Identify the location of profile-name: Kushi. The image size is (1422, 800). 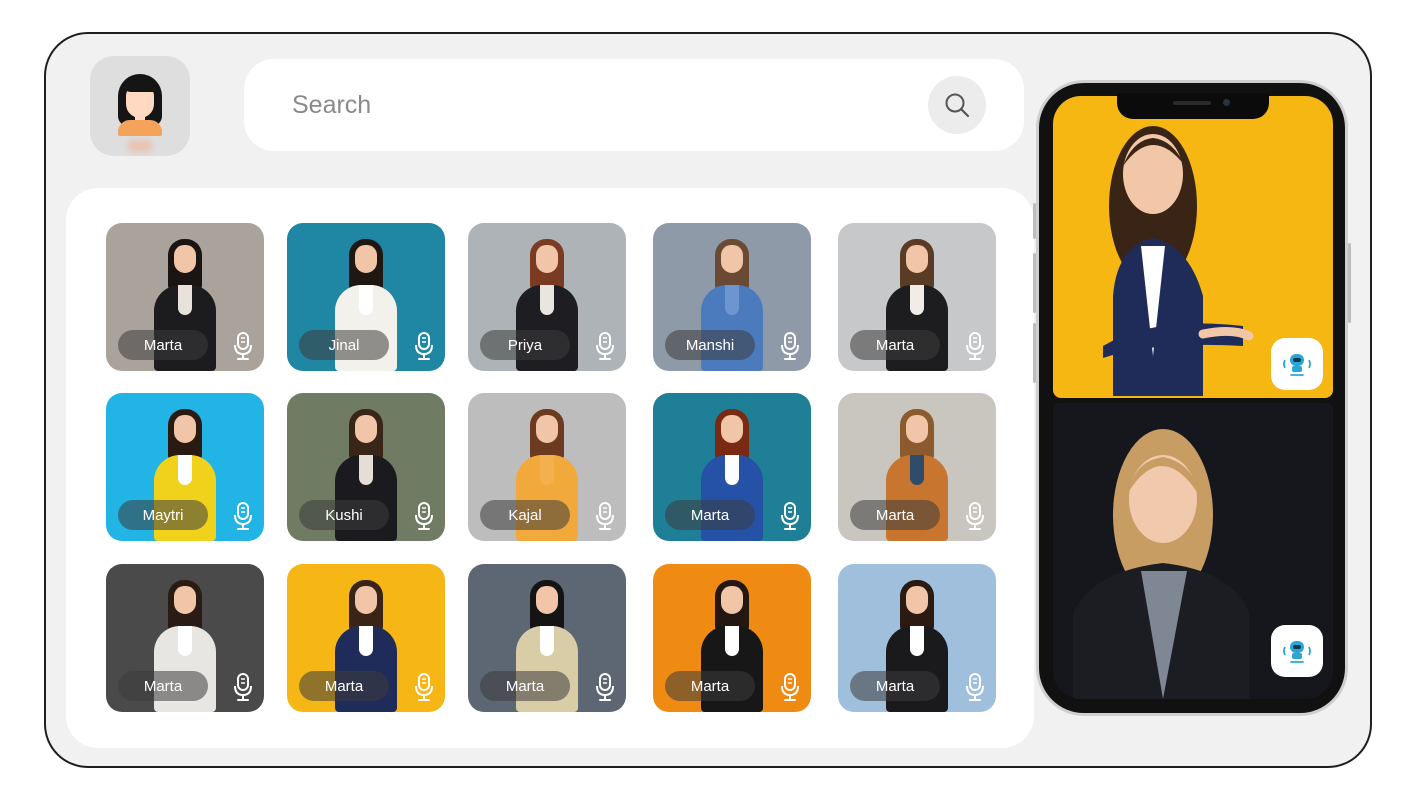
(344, 515).